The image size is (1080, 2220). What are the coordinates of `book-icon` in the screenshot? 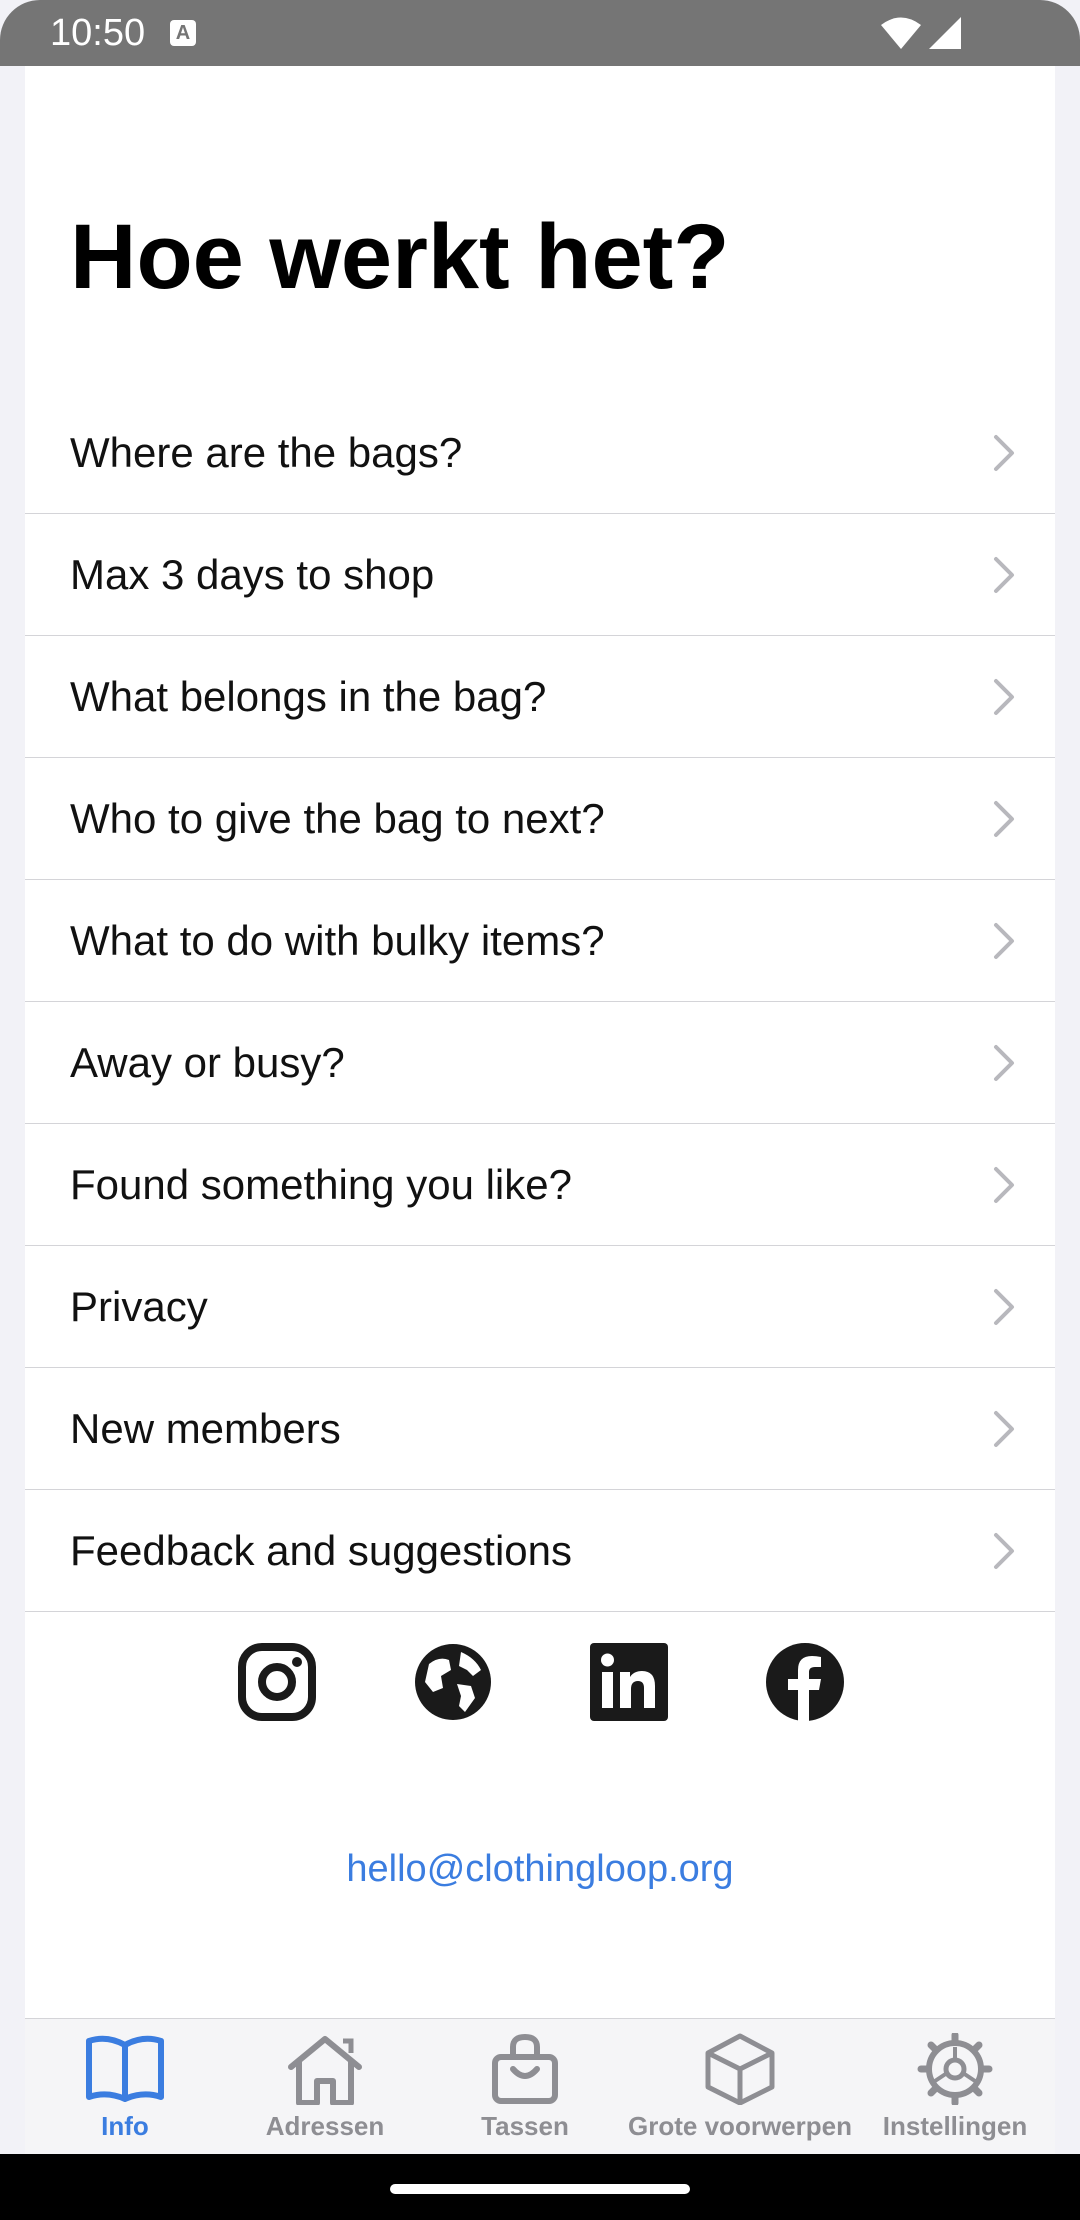 It's located at (125, 2068).